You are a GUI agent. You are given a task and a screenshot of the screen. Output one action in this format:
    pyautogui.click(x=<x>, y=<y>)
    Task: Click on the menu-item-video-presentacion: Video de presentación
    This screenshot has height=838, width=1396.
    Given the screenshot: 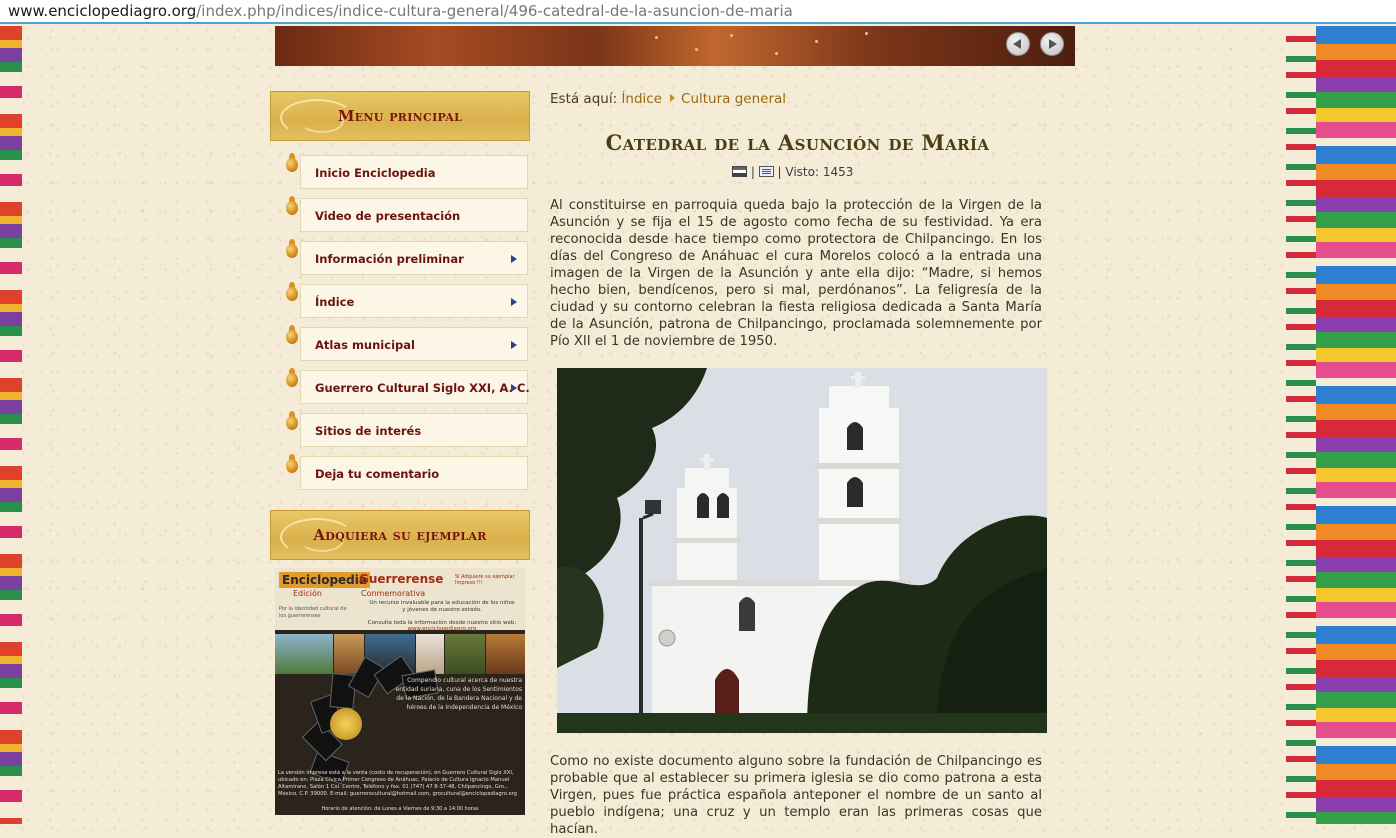 What is the action you would take?
    pyautogui.click(x=414, y=215)
    